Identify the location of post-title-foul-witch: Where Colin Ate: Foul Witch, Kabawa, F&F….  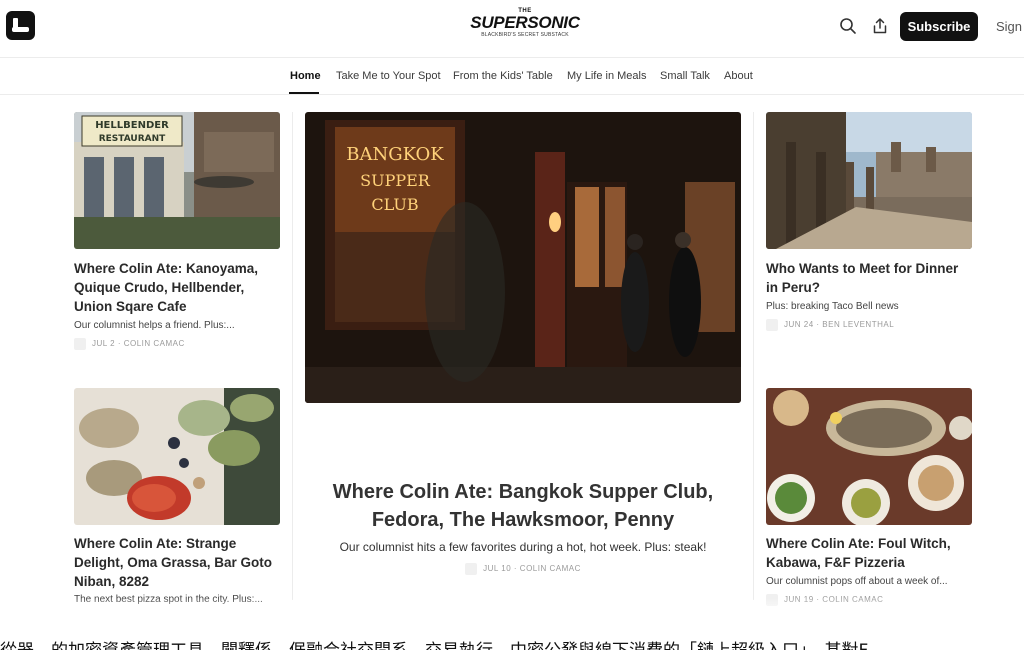
(869, 553).